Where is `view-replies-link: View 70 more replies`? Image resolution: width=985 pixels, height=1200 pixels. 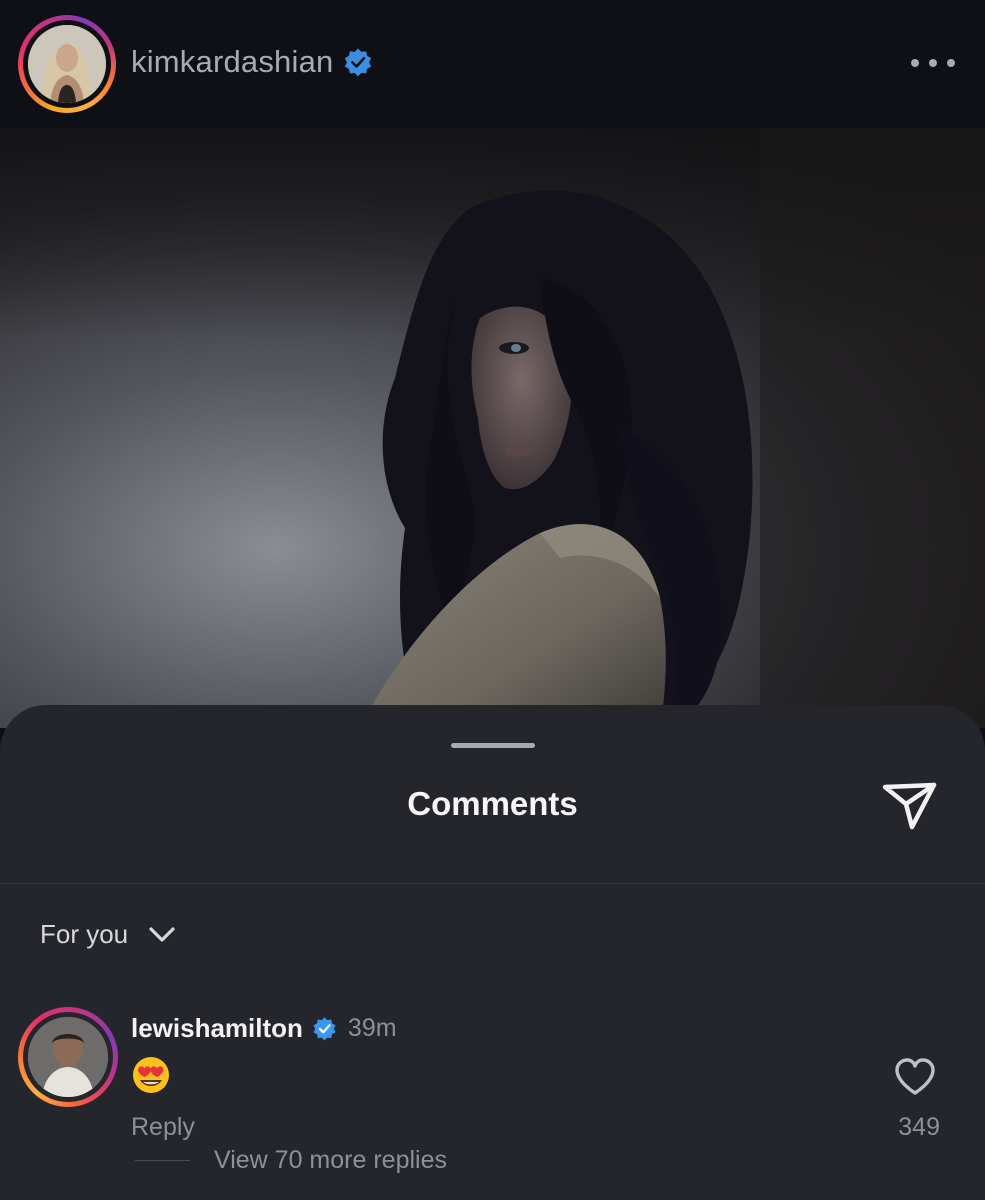 view-replies-link: View 70 more replies is located at coordinates (330, 1160).